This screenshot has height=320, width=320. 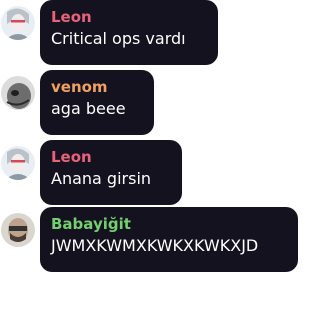 I want to click on message-bubble: Leon Critical ops vardı, so click(x=129, y=32).